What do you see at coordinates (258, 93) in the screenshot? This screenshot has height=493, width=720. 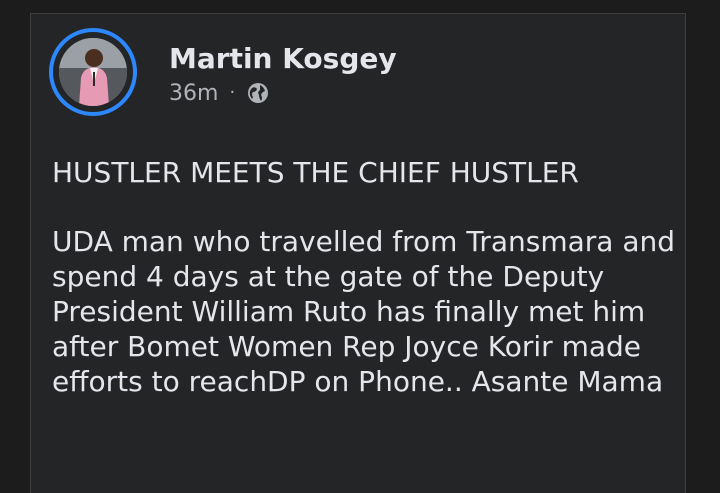 I see `globe-icon` at bounding box center [258, 93].